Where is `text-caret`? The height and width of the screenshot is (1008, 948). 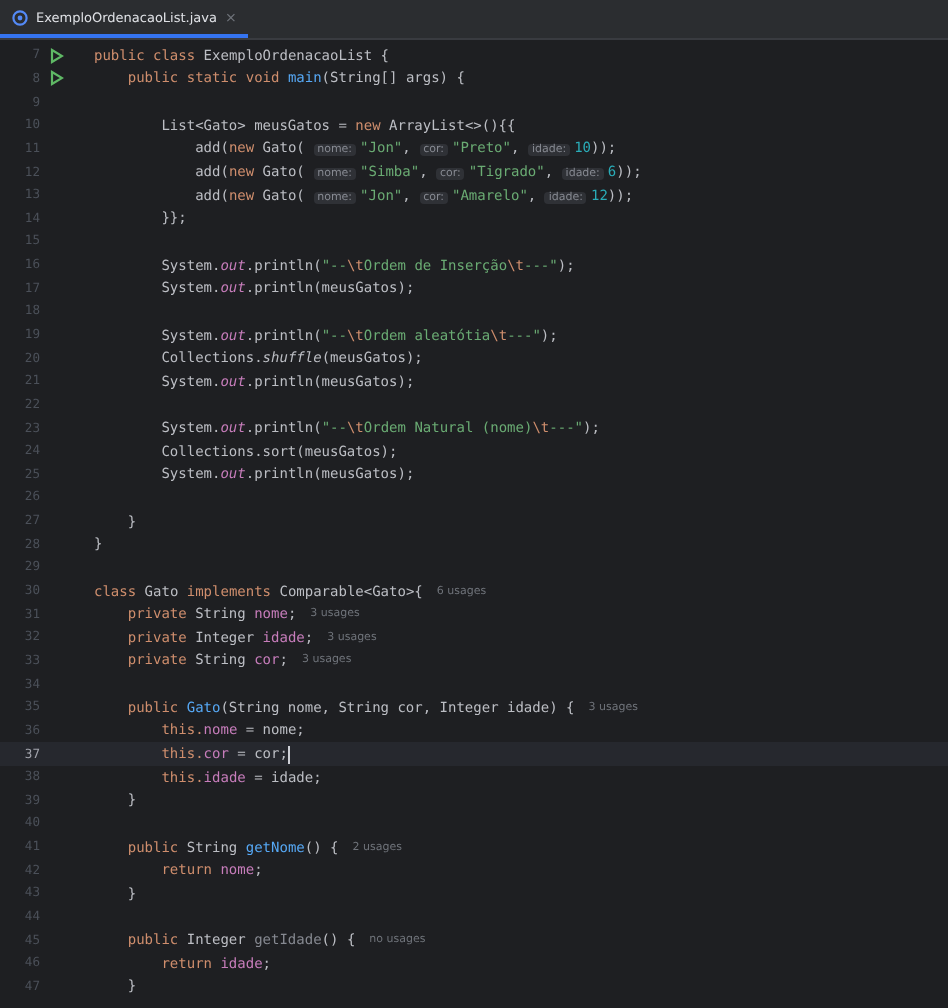
text-caret is located at coordinates (288, 754).